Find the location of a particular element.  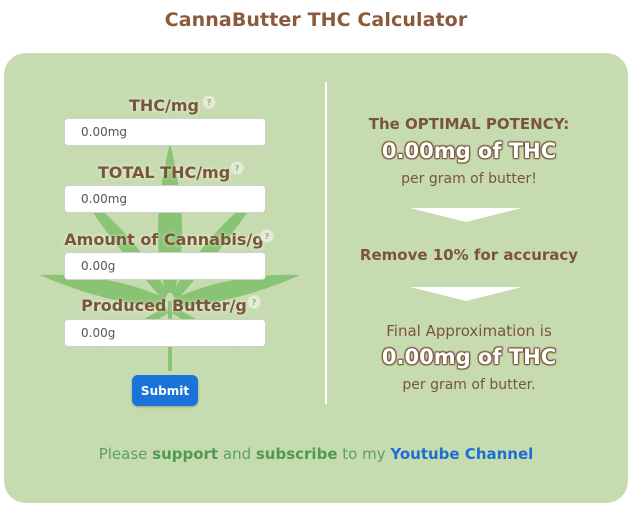

produced-butter-input is located at coordinates (165, 333).